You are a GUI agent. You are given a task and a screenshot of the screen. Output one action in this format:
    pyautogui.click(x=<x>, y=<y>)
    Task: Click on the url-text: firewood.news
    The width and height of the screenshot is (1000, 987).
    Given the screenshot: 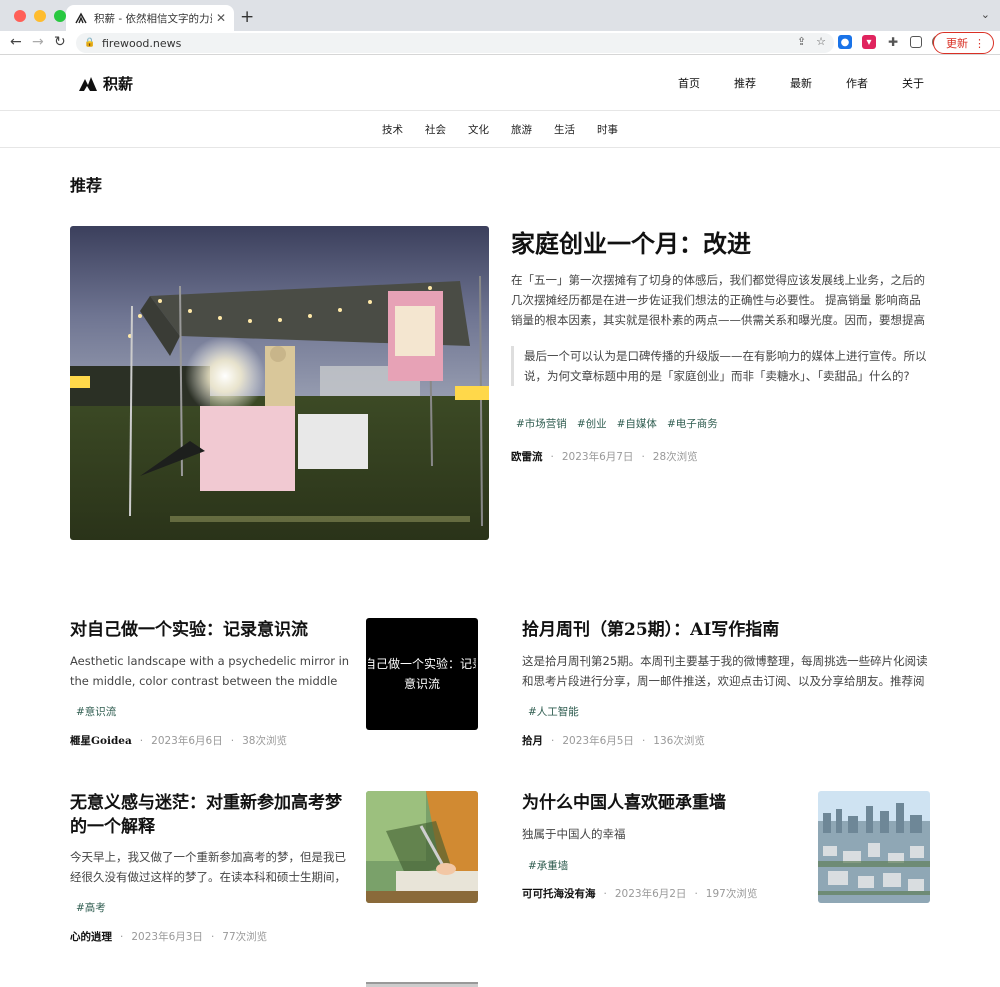 What is the action you would take?
    pyautogui.click(x=142, y=43)
    